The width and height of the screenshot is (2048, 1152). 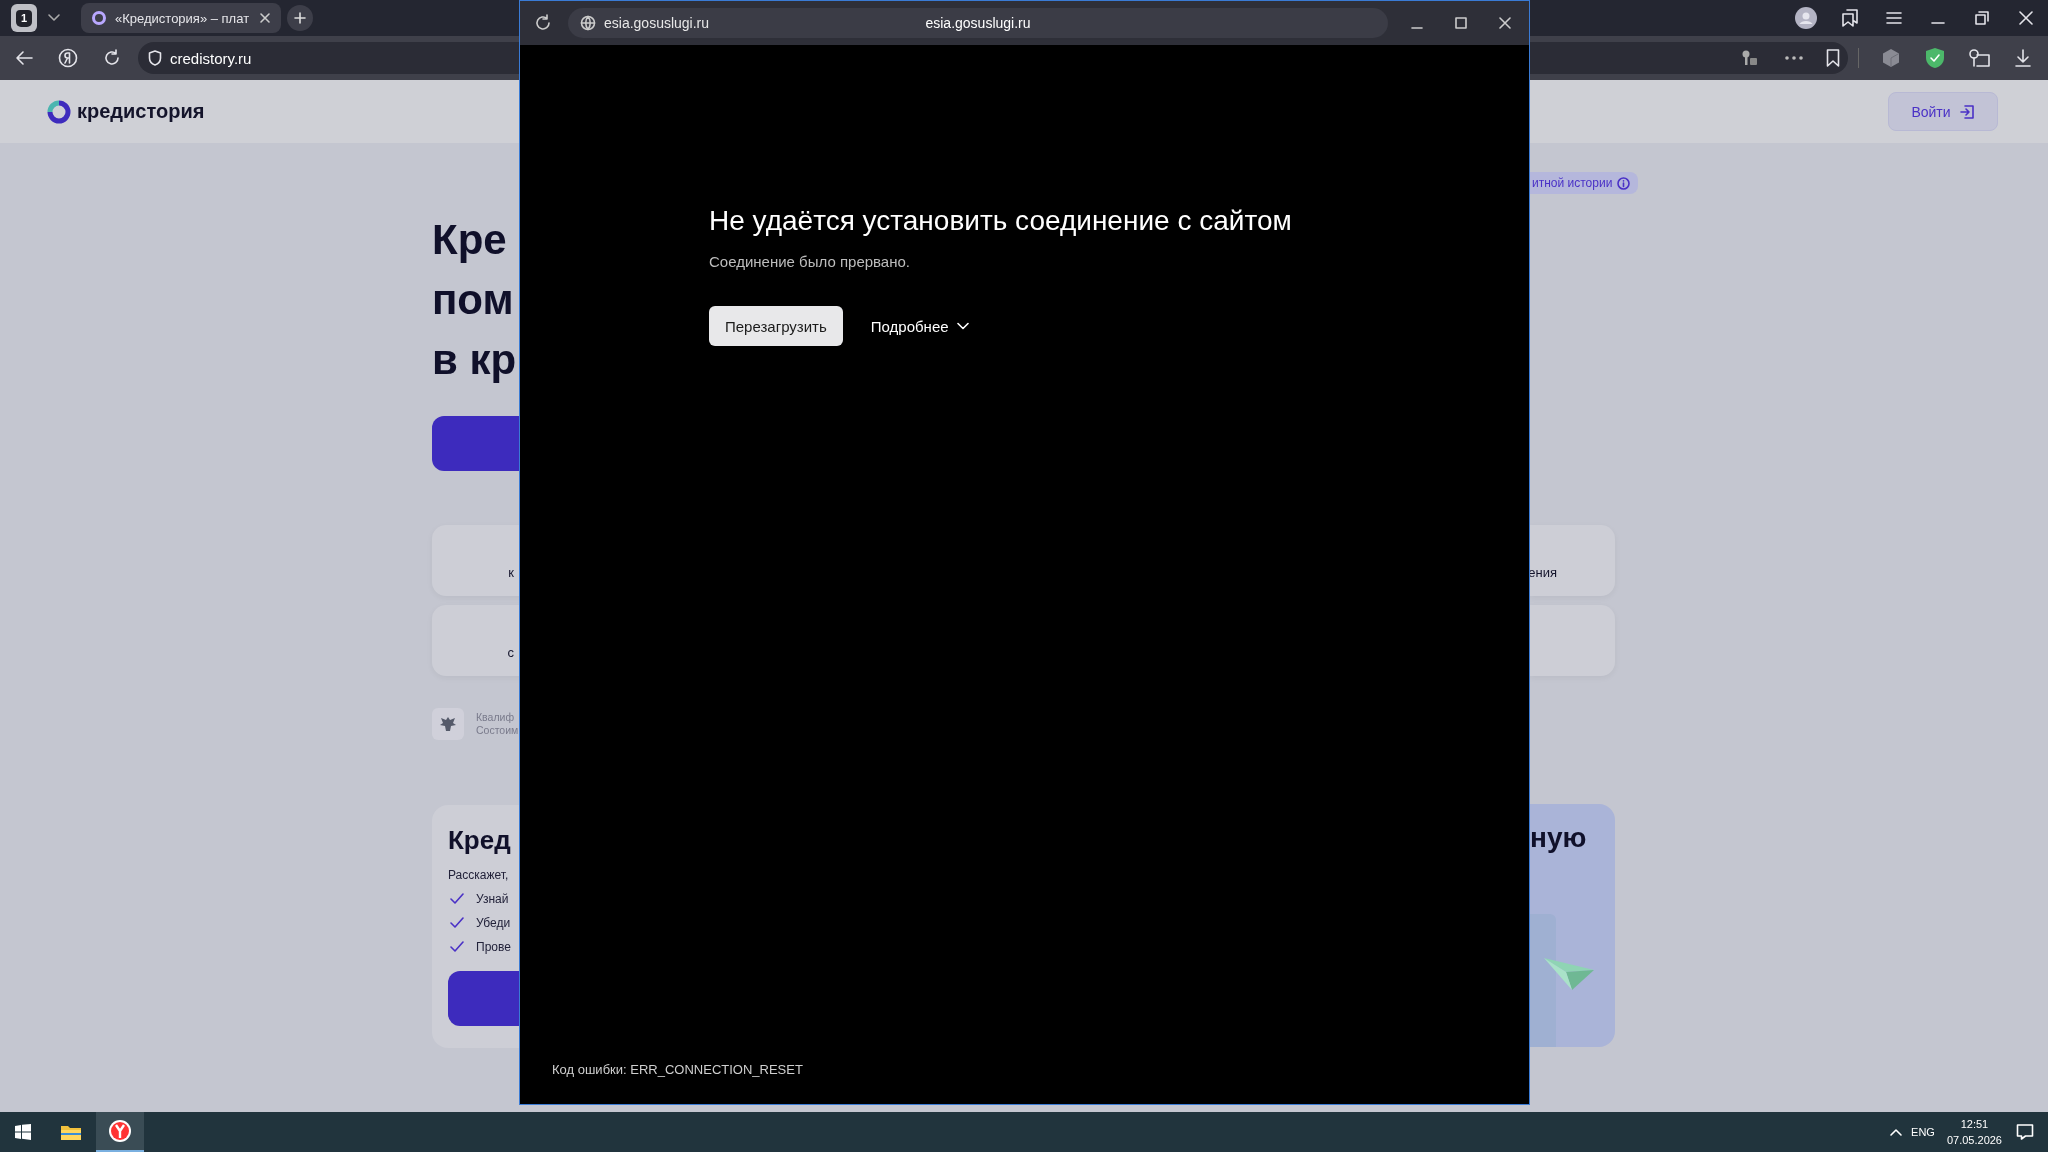 I want to click on browser-taskbar-button, so click(x=120, y=1132).